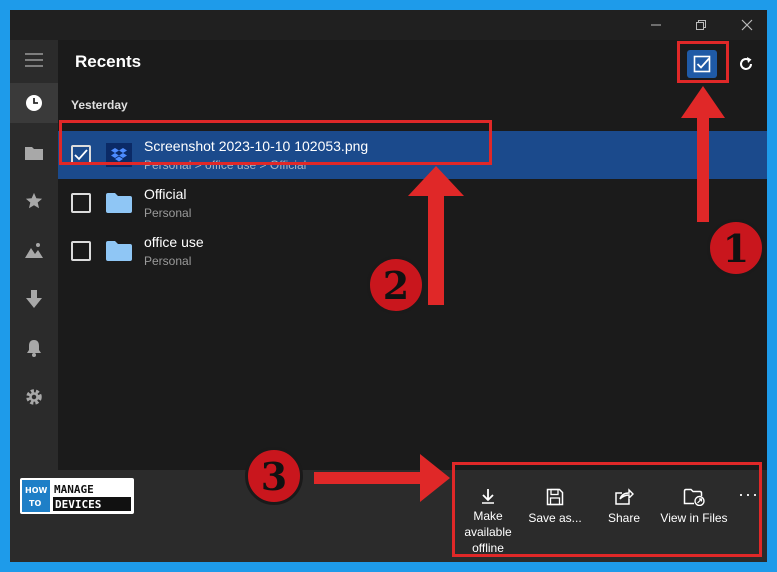 The width and height of the screenshot is (777, 572). I want to click on annotation-badge-1: 1, so click(736, 248).